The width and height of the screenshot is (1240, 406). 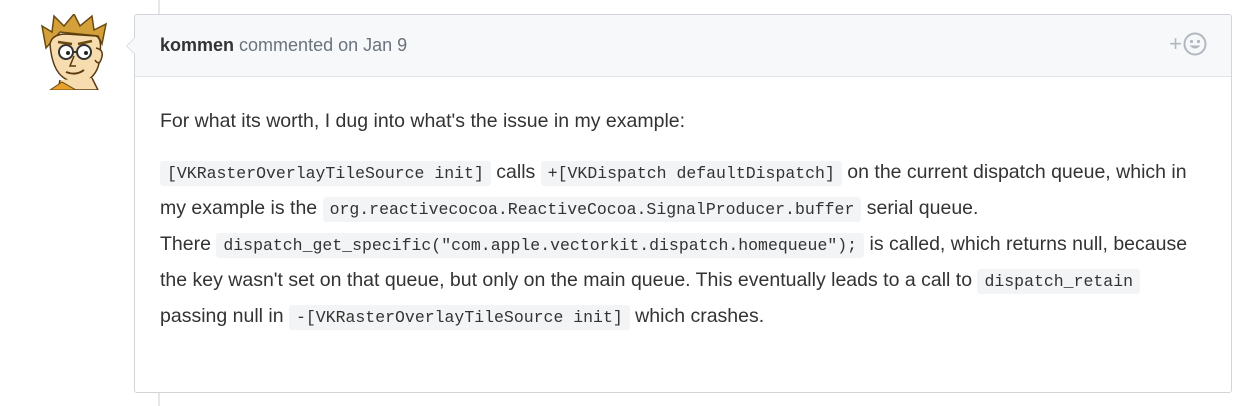 What do you see at coordinates (131, 46) in the screenshot?
I see `comment-arrow-inner` at bounding box center [131, 46].